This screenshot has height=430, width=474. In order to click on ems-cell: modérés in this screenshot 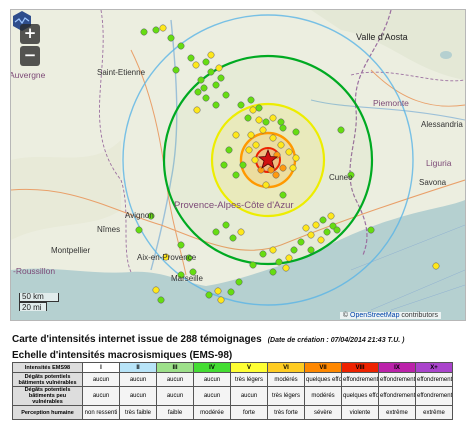, I will do `click(286, 379)`.